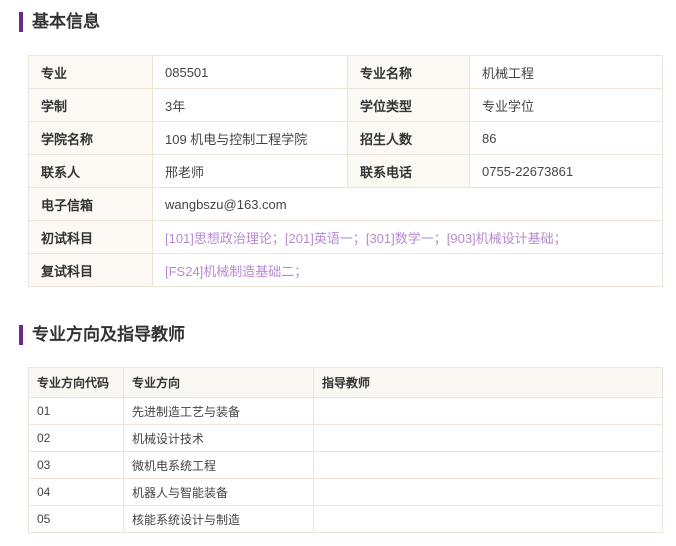 The width and height of the screenshot is (676, 546). I want to click on direction-name: 先进制造工艺与装备, so click(218, 411).